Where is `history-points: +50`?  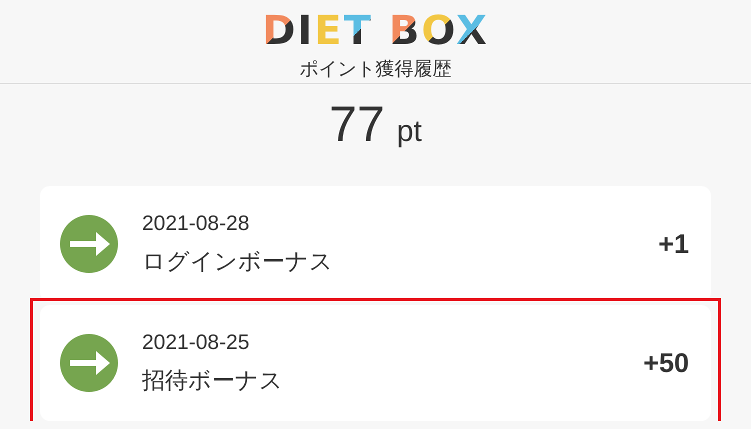 history-points: +50 is located at coordinates (666, 363).